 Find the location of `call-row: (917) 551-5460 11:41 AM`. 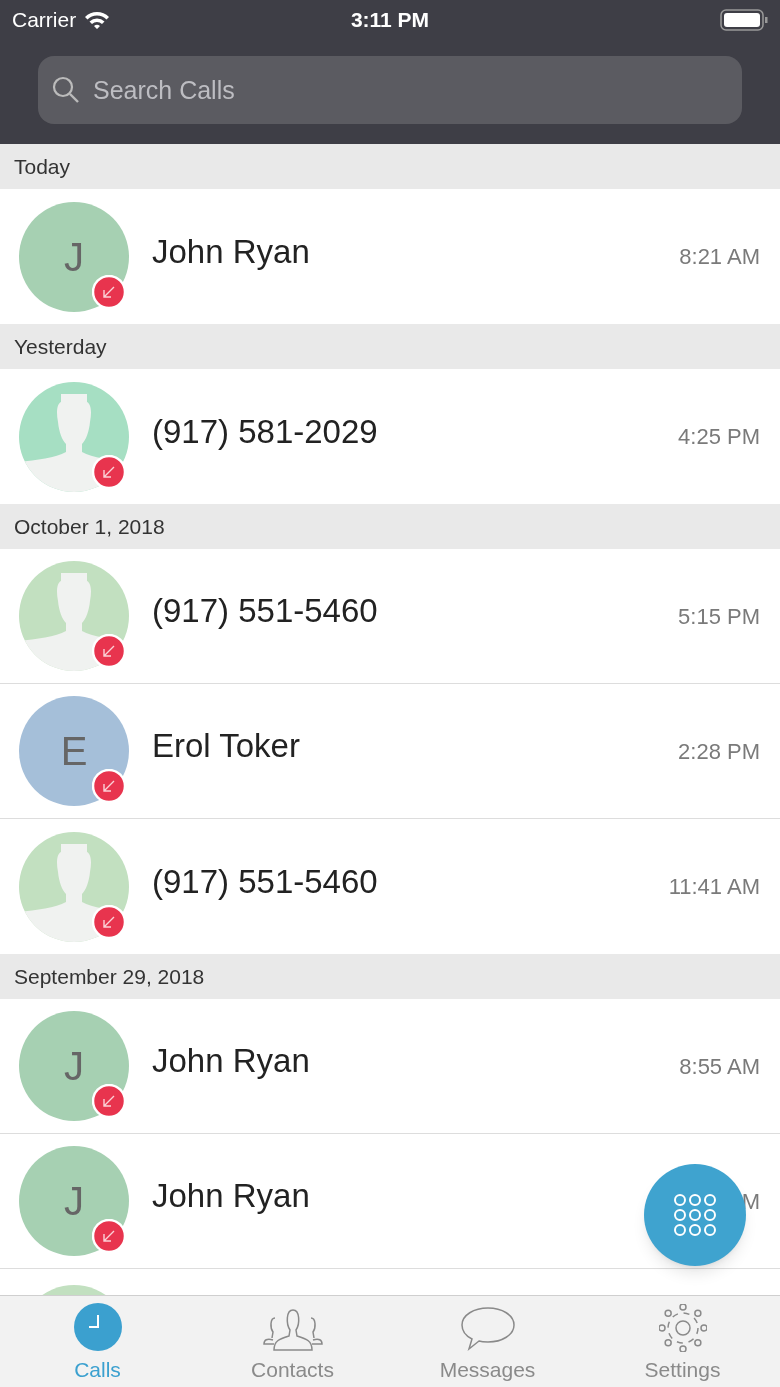

call-row: (917) 551-5460 11:41 AM is located at coordinates (390, 886).